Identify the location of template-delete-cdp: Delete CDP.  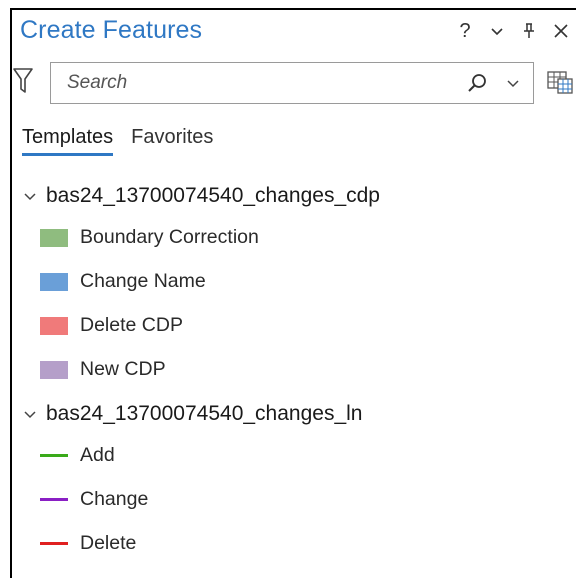
(111, 325).